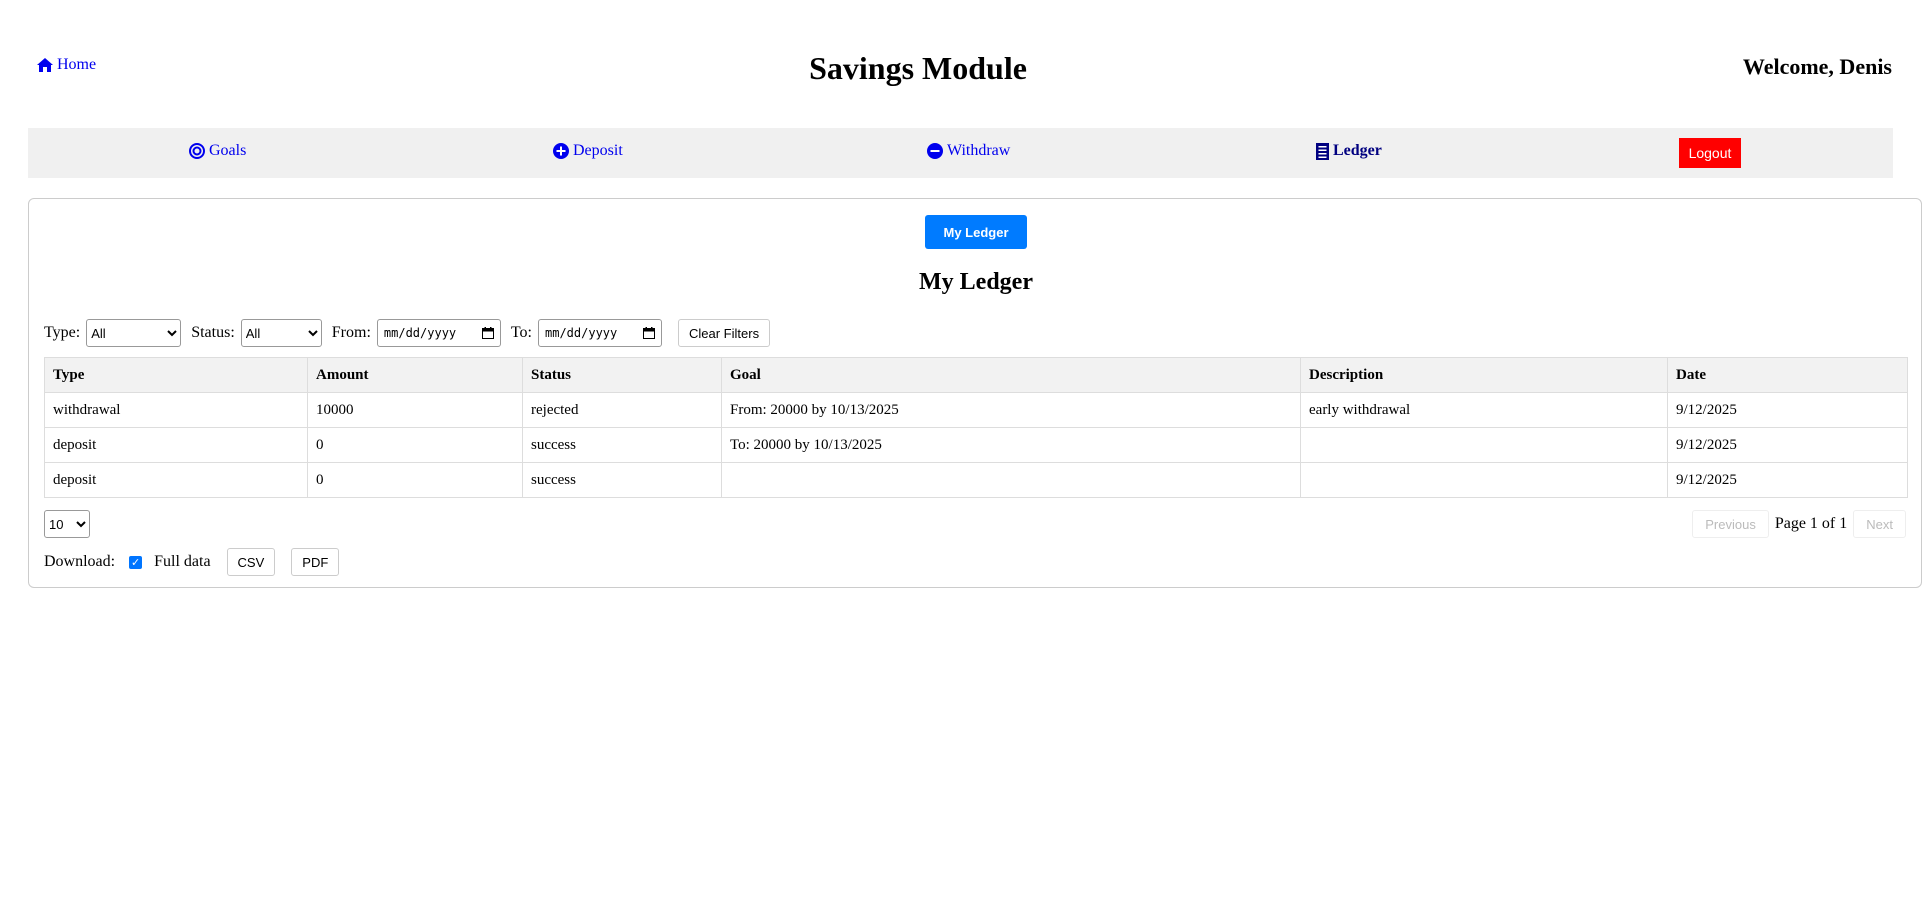 Image resolution: width=1924 pixels, height=919 pixels. I want to click on pagination: Previous Page 1 of 1 Next, so click(1799, 524).